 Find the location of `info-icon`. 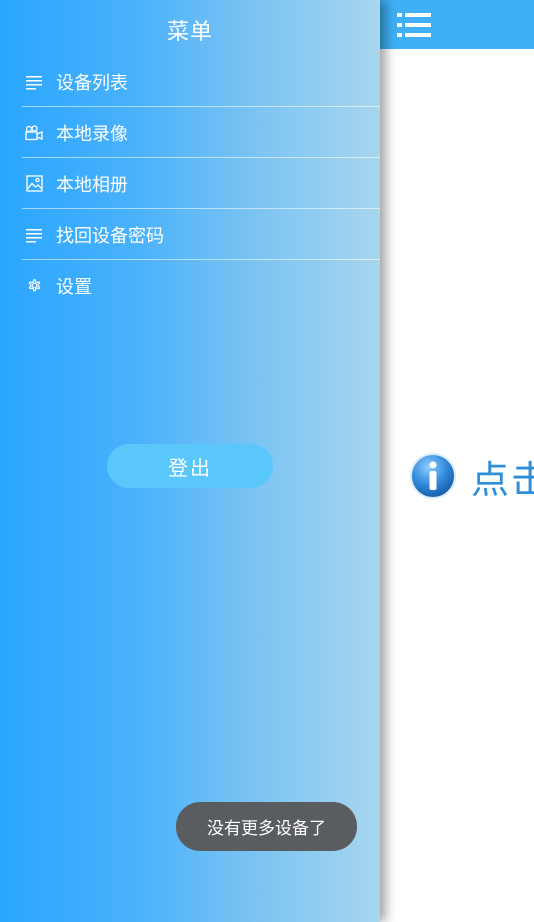

info-icon is located at coordinates (433, 476).